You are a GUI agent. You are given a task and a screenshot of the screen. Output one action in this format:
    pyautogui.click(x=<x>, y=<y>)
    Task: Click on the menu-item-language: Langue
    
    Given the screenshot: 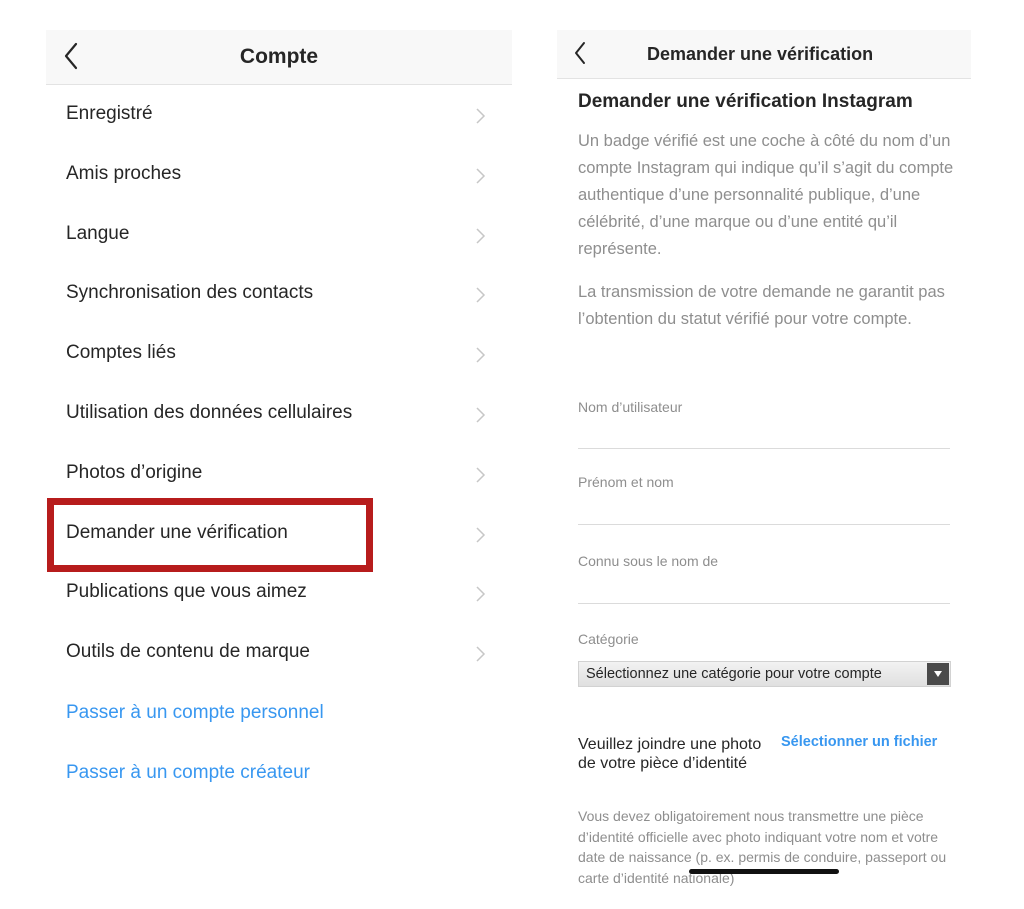 What is the action you would take?
    pyautogui.click(x=279, y=235)
    